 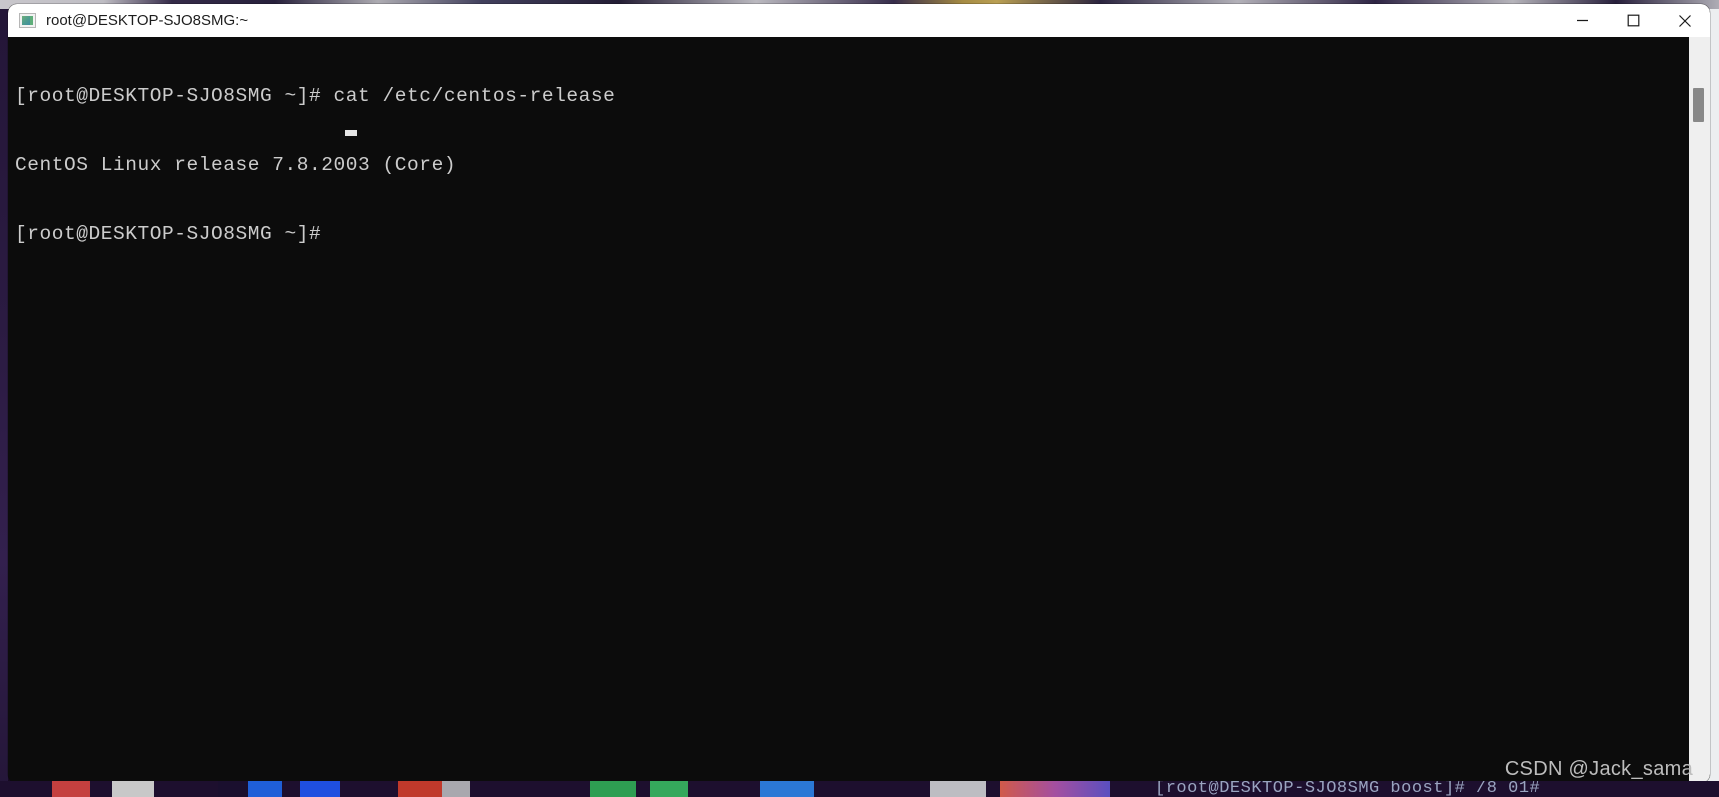 What do you see at coordinates (859, 789) in the screenshot?
I see `taskbar: [root@DESKTOP-SJO8SMG boost]# /8 01#` at bounding box center [859, 789].